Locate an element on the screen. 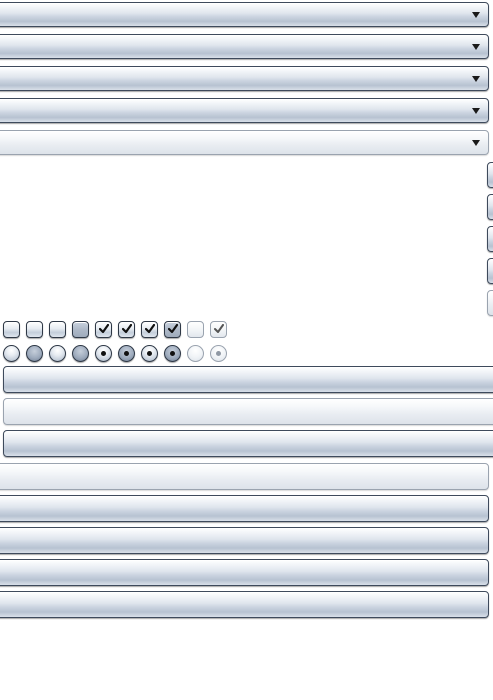 This screenshot has height=700, width=493. checkbox-disabled is located at coordinates (195, 329).